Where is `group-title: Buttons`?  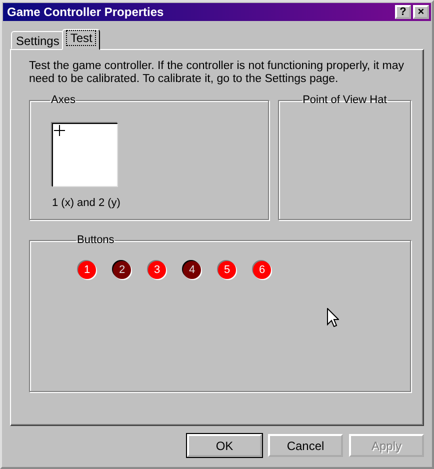 group-title: Buttons is located at coordinates (96, 240).